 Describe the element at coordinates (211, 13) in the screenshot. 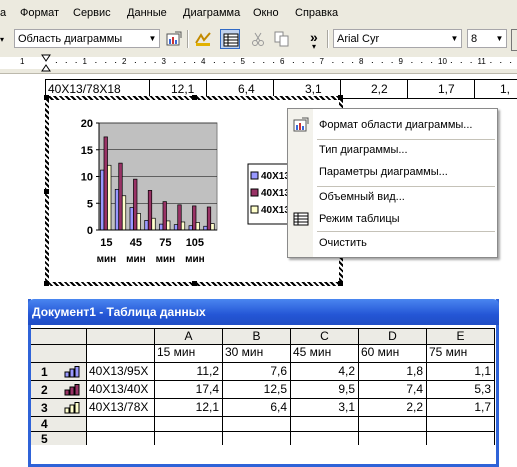

I see `menu-item-chart: Диаграмма` at that location.